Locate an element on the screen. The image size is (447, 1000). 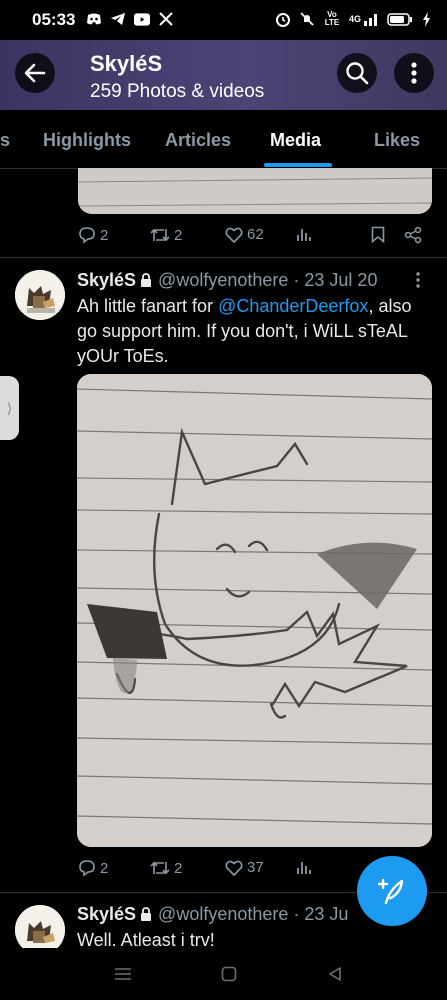
home-square-icon is located at coordinates (229, 974).